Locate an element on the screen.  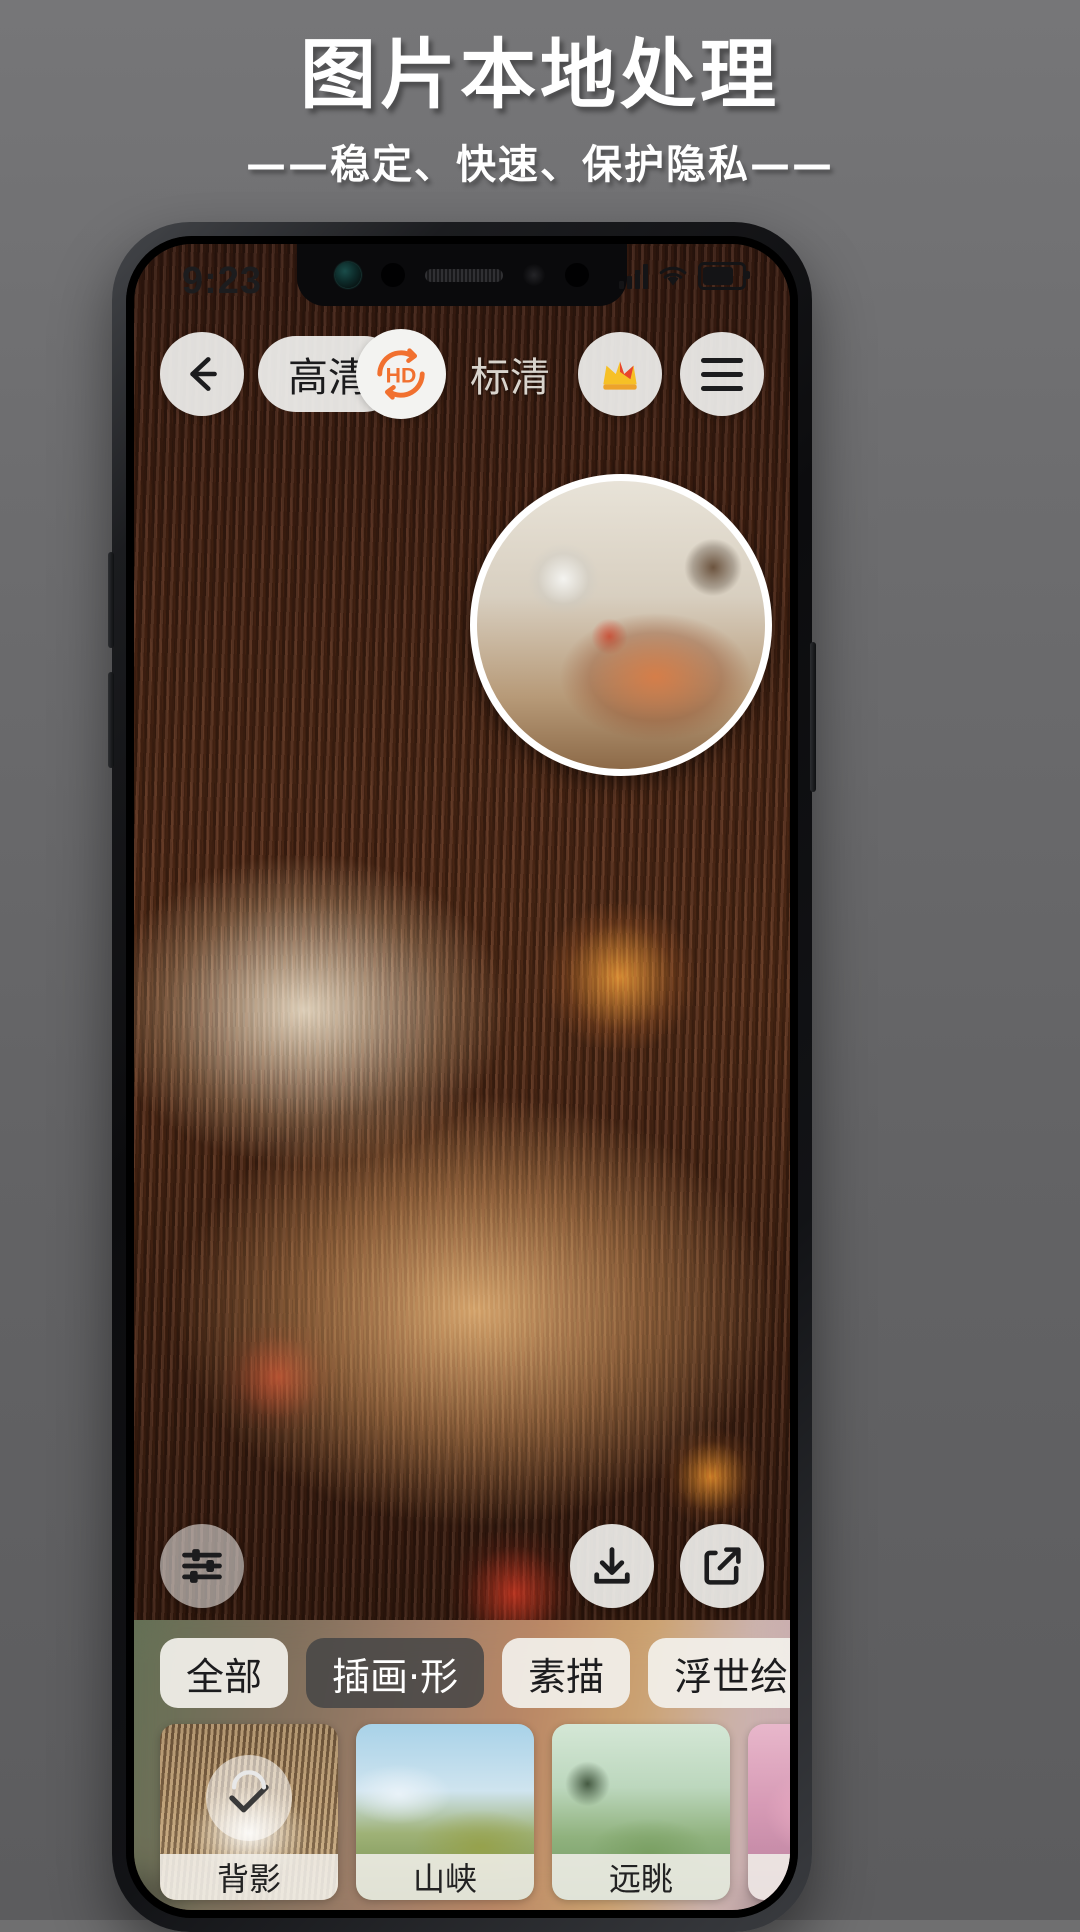
share-icon is located at coordinates (722, 1566).